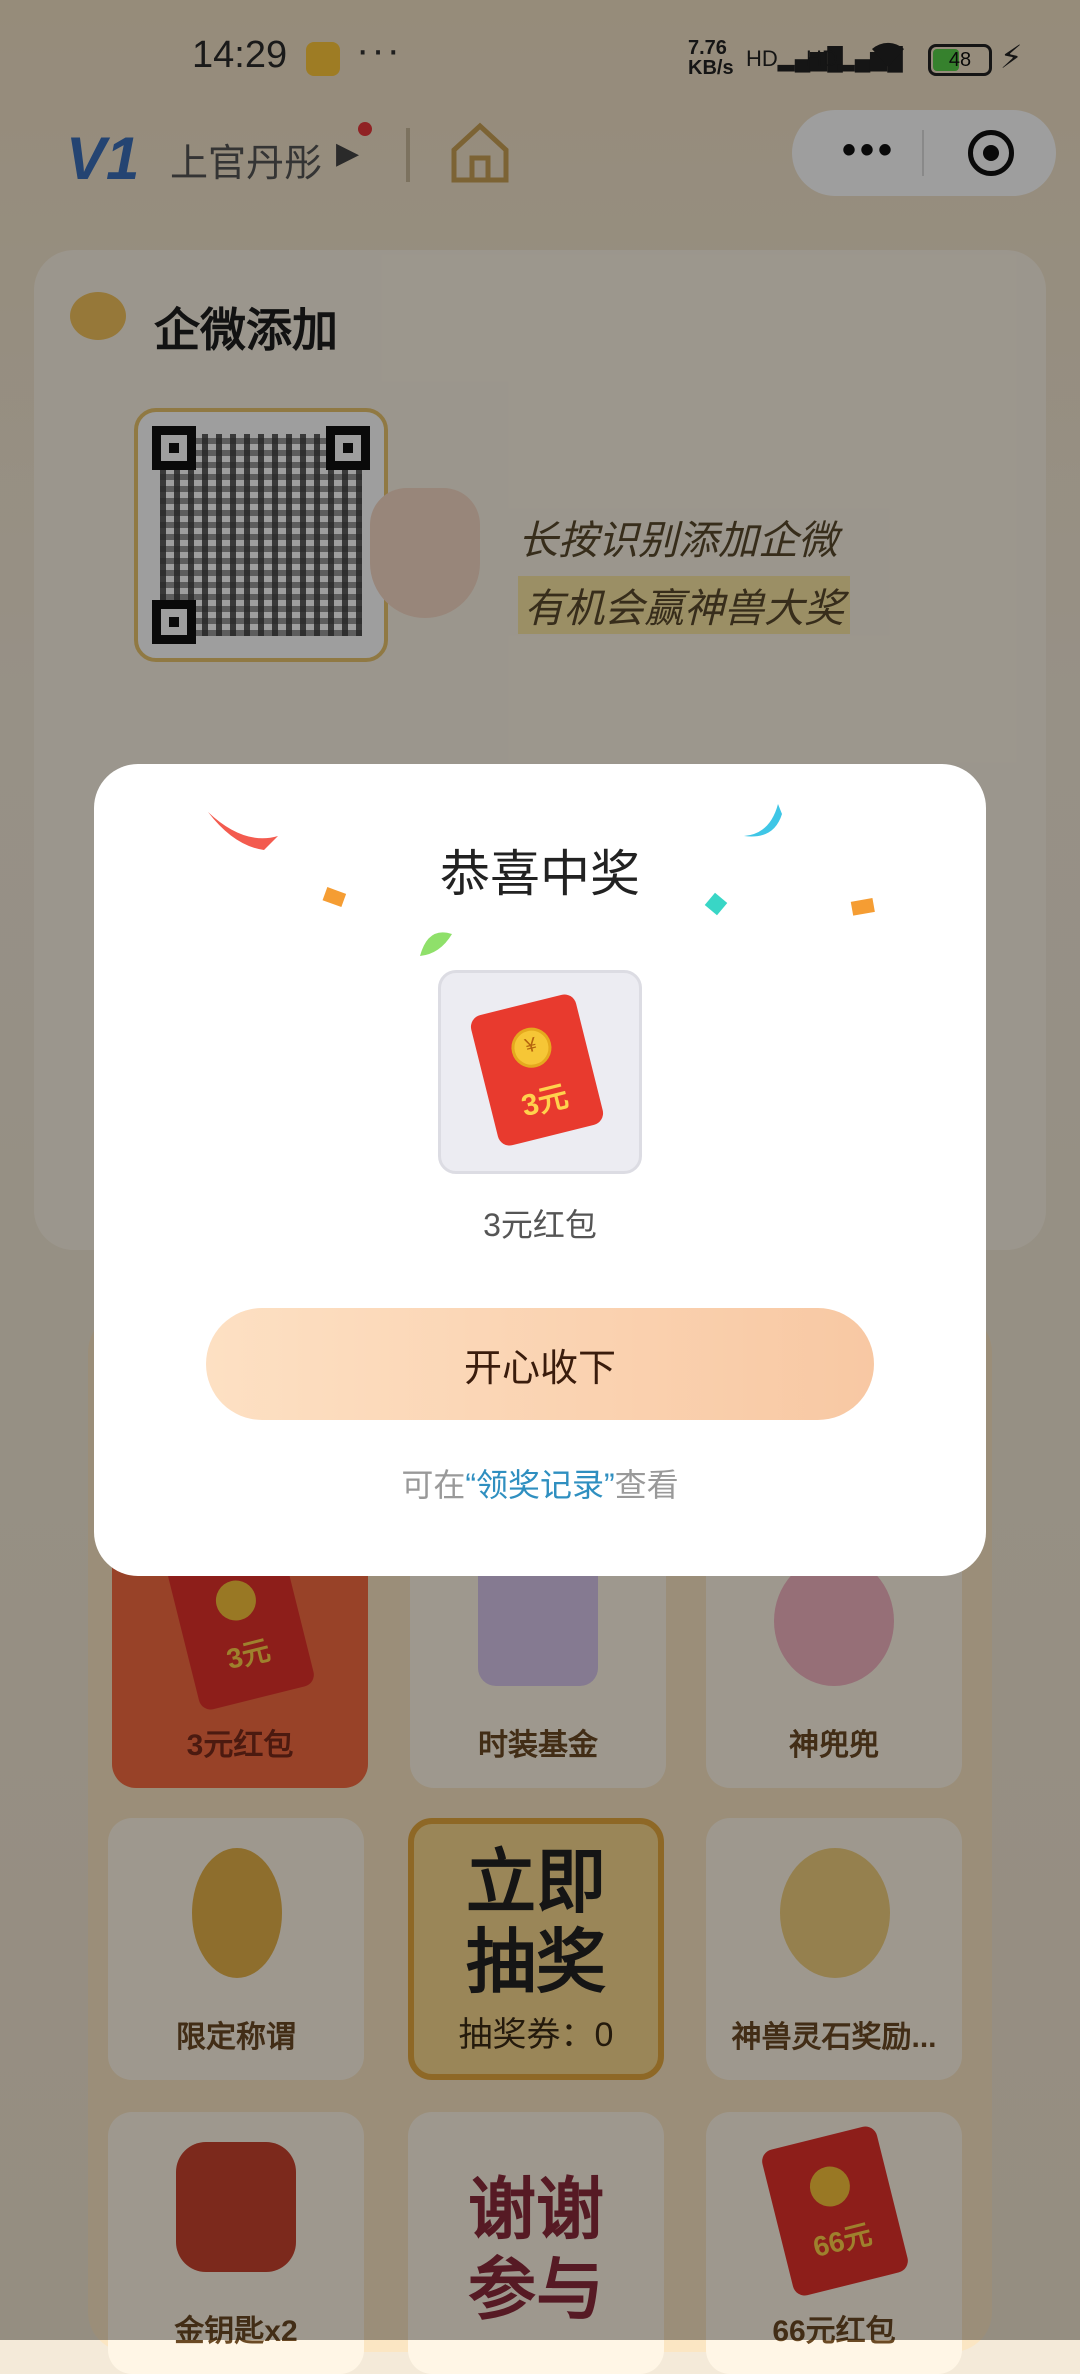 This screenshot has width=1080, height=2374. I want to click on prize-record-link: “领奖记录”, so click(539, 1485).